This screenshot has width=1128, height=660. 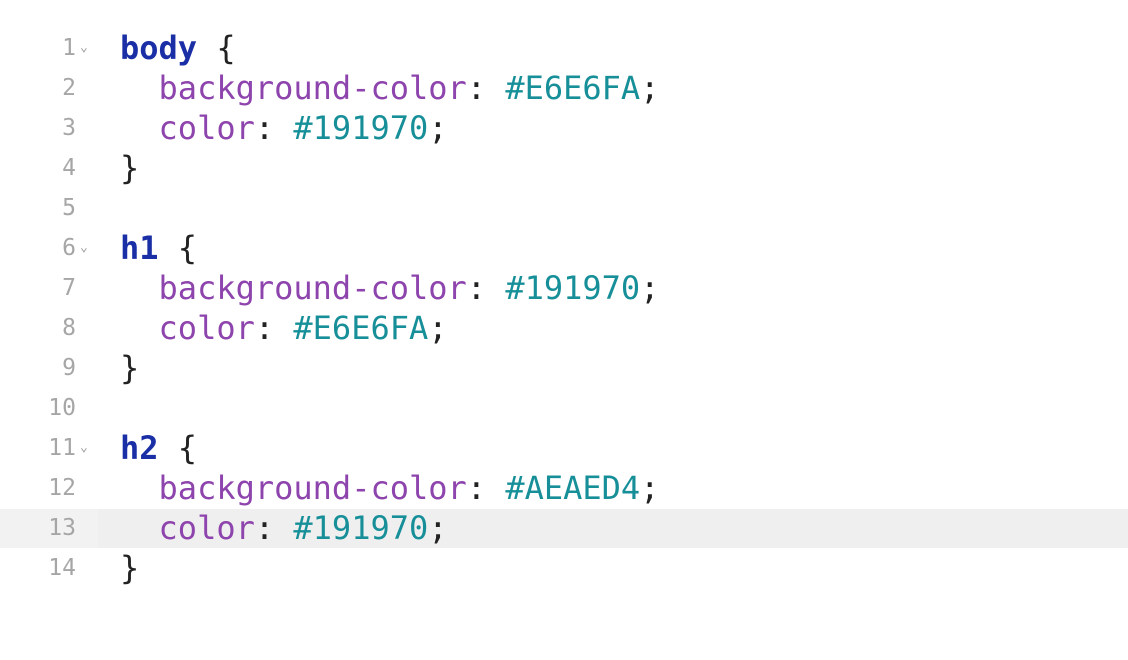 What do you see at coordinates (564, 128) in the screenshot?
I see `code-line-3: 3 color: #191970;` at bounding box center [564, 128].